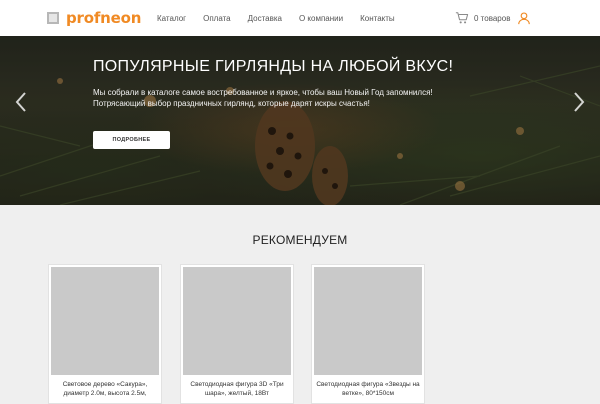  What do you see at coordinates (265, 18) in the screenshot?
I see `nav-item-delivery: Доставка` at bounding box center [265, 18].